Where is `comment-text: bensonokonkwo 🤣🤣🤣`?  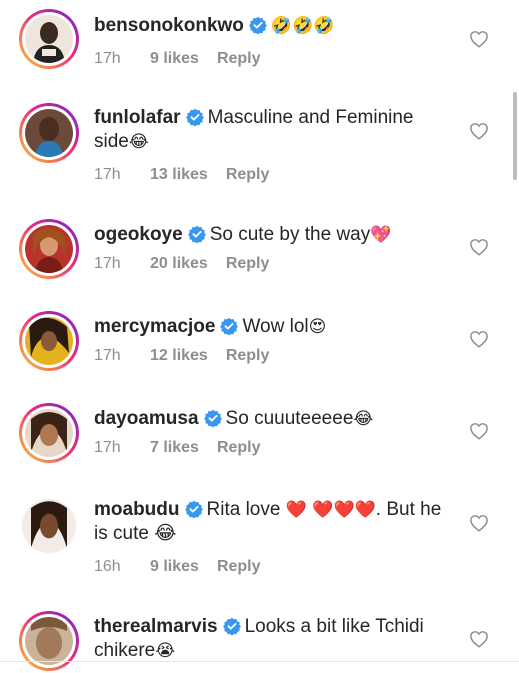 comment-text: bensonokonkwo 🤣🤣🤣 is located at coordinates (272, 26).